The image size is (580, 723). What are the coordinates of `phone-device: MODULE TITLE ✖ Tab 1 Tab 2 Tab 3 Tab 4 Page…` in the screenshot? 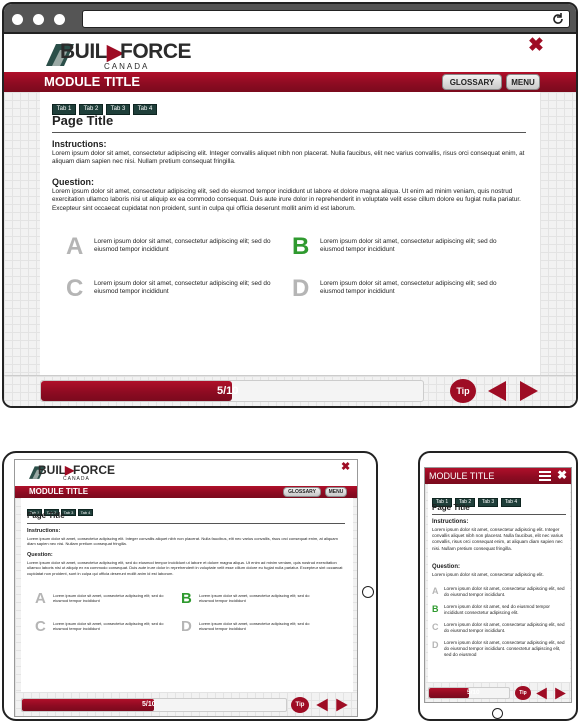 It's located at (498, 586).